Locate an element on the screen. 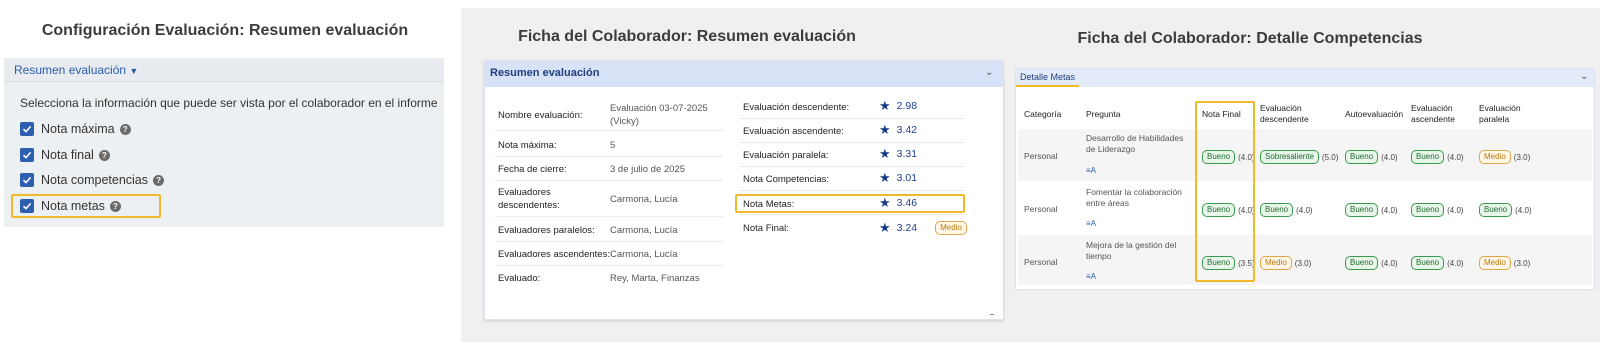  option-nota-competencias: Nota competencias ? is located at coordinates (92, 180).